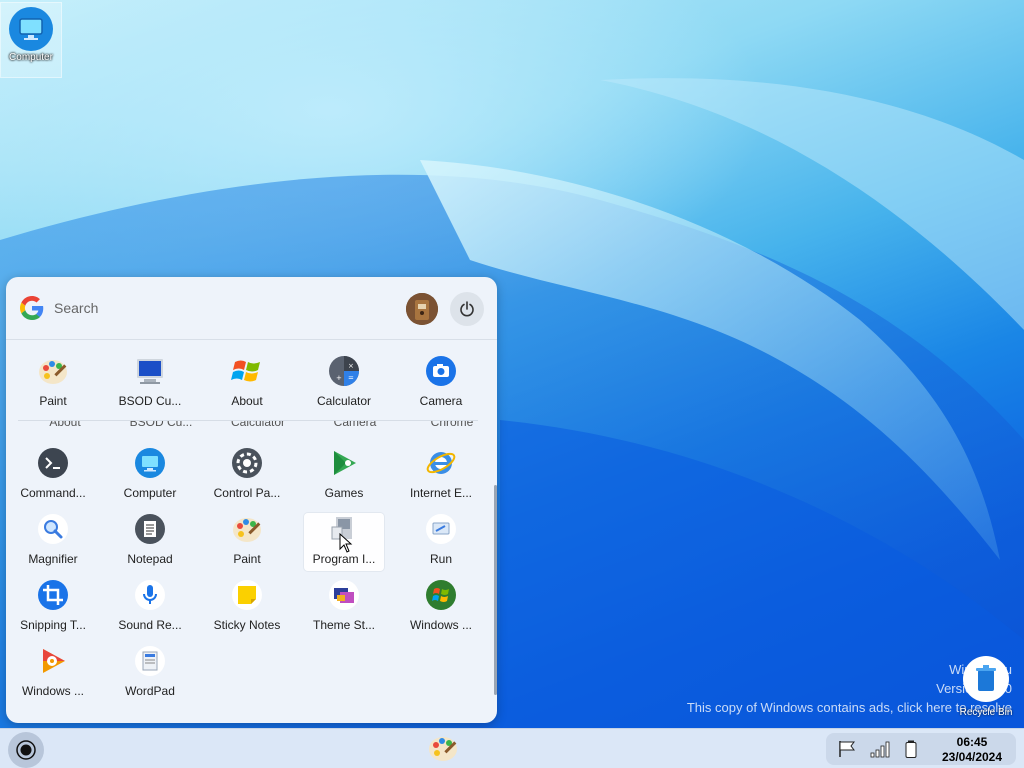  What do you see at coordinates (441, 401) in the screenshot?
I see `app-label: Camera` at bounding box center [441, 401].